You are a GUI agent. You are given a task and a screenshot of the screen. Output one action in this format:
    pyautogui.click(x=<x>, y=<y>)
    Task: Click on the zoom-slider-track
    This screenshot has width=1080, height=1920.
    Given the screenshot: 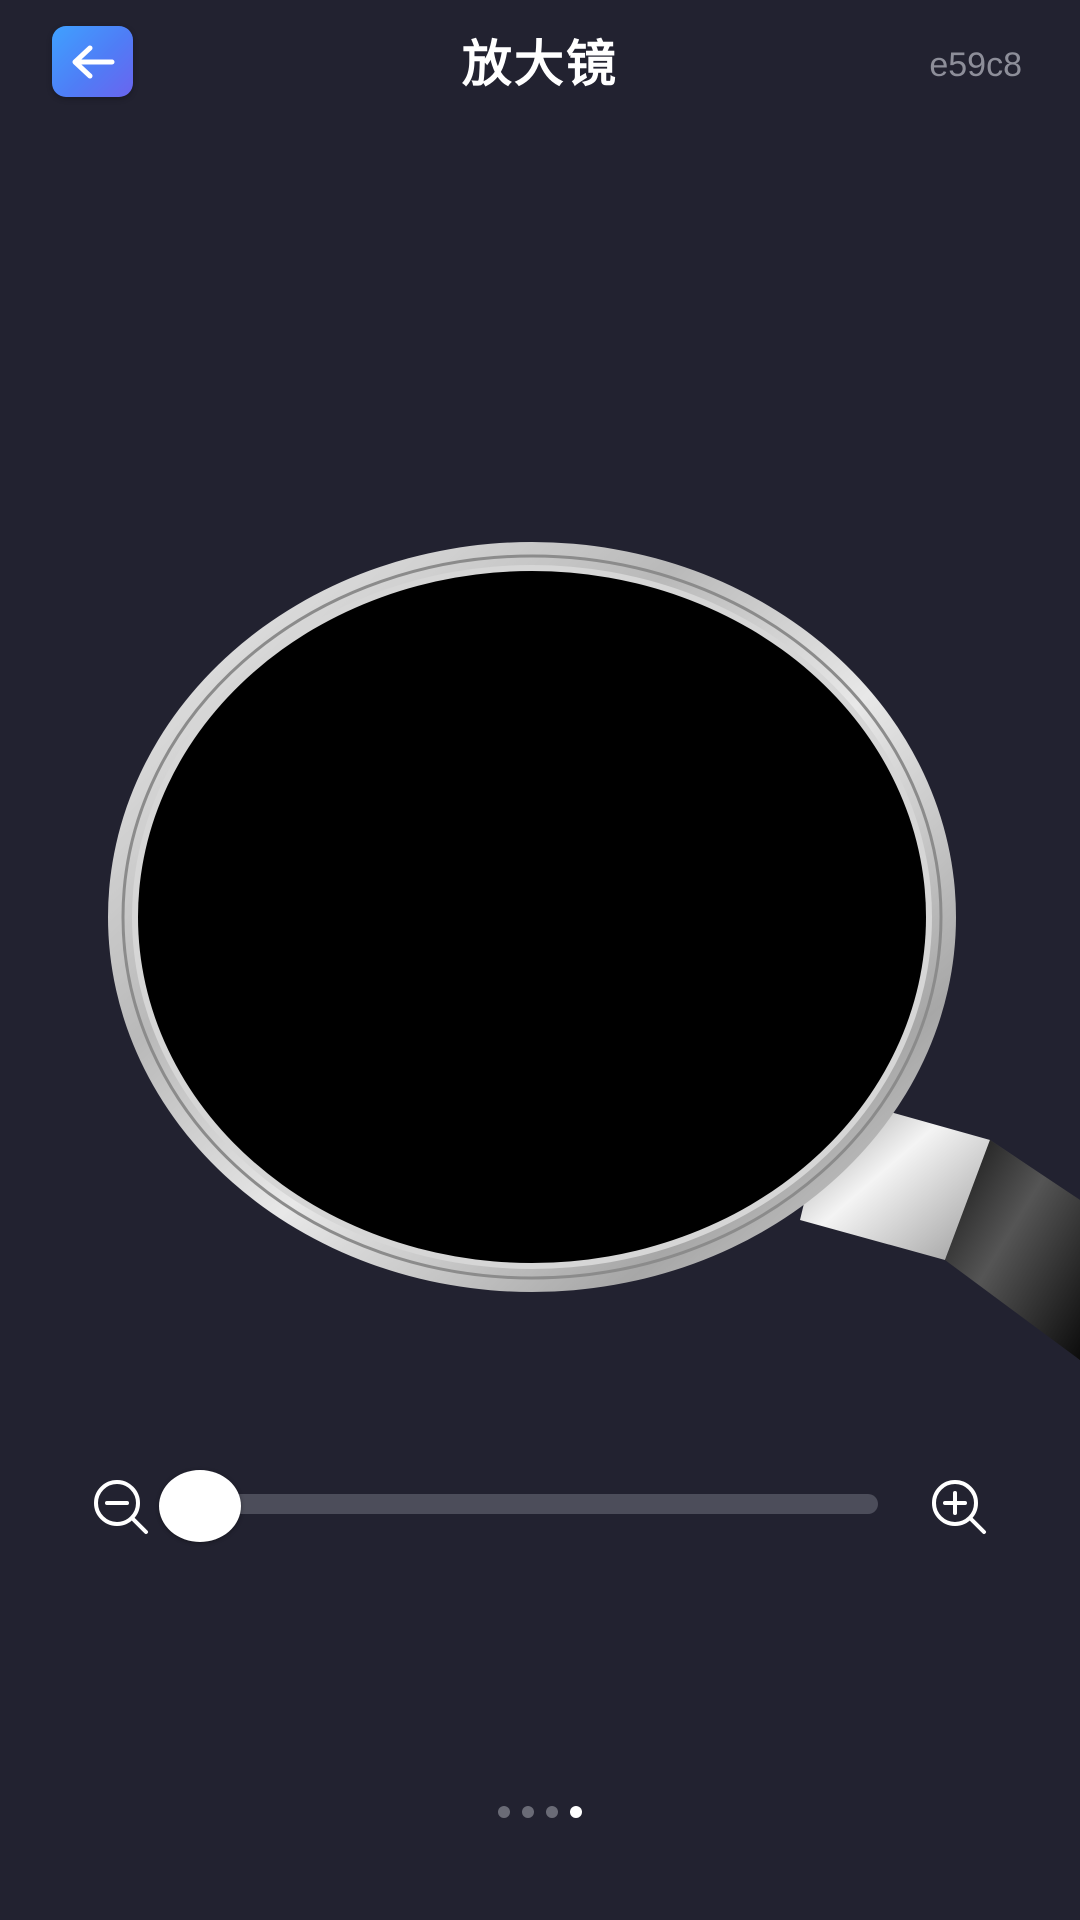 What is the action you would take?
    pyautogui.click(x=539, y=1504)
    